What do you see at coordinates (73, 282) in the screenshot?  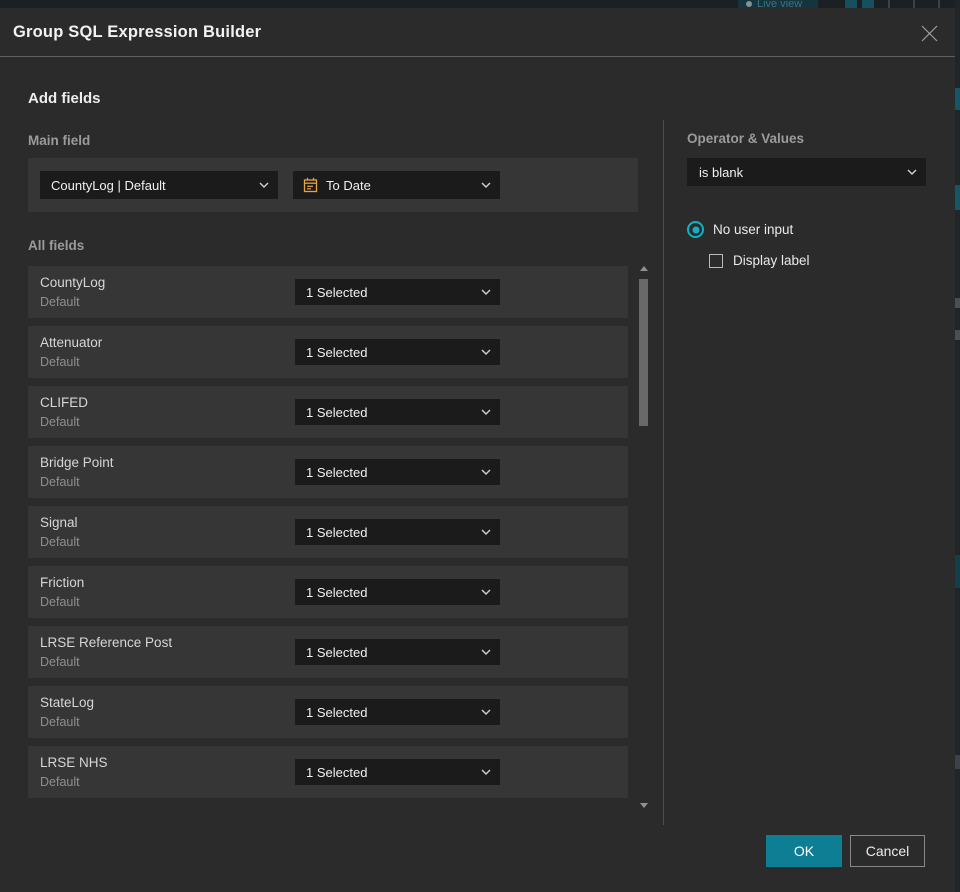 I see `field-name: CountyLog` at bounding box center [73, 282].